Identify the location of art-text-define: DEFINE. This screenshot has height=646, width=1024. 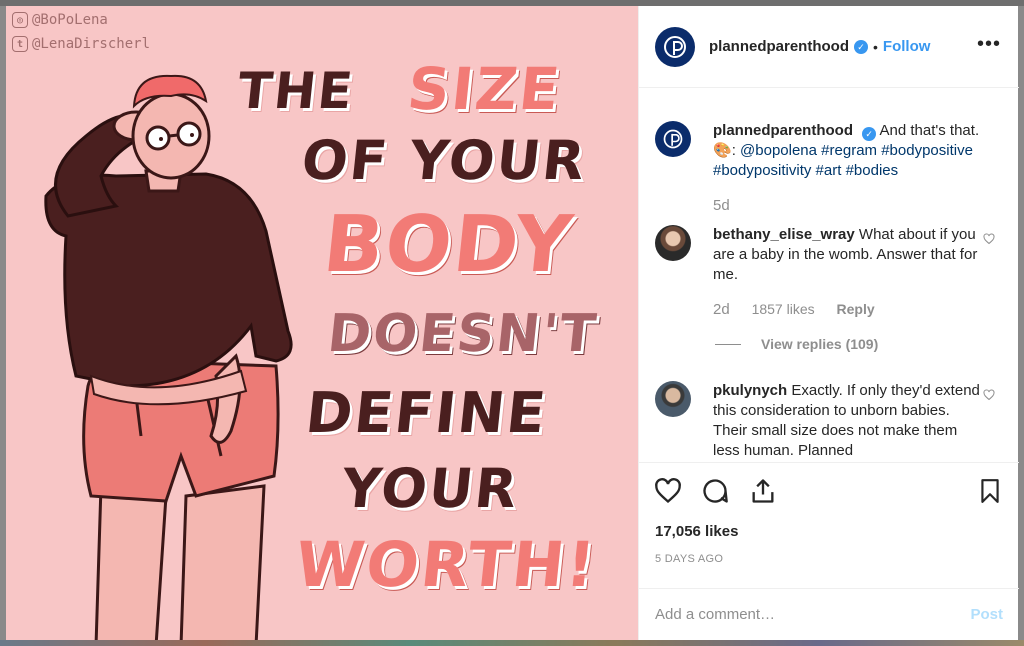
(426, 413).